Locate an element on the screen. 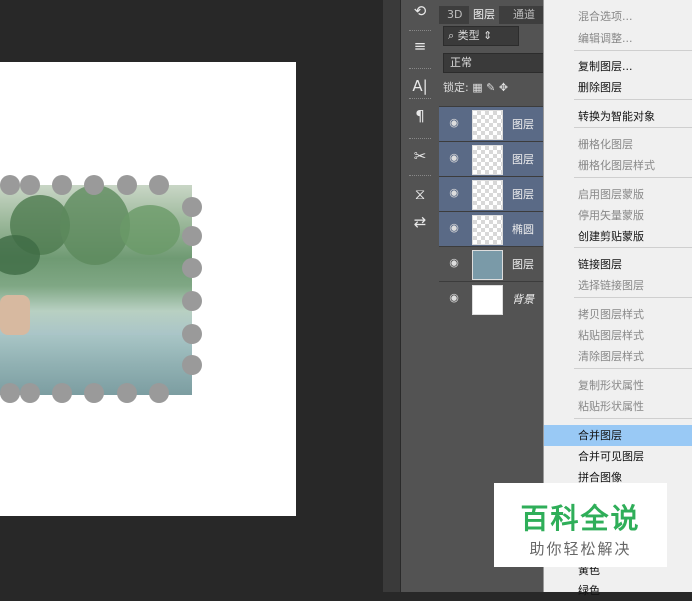  menu-item: 绿色 is located at coordinates (618, 590).